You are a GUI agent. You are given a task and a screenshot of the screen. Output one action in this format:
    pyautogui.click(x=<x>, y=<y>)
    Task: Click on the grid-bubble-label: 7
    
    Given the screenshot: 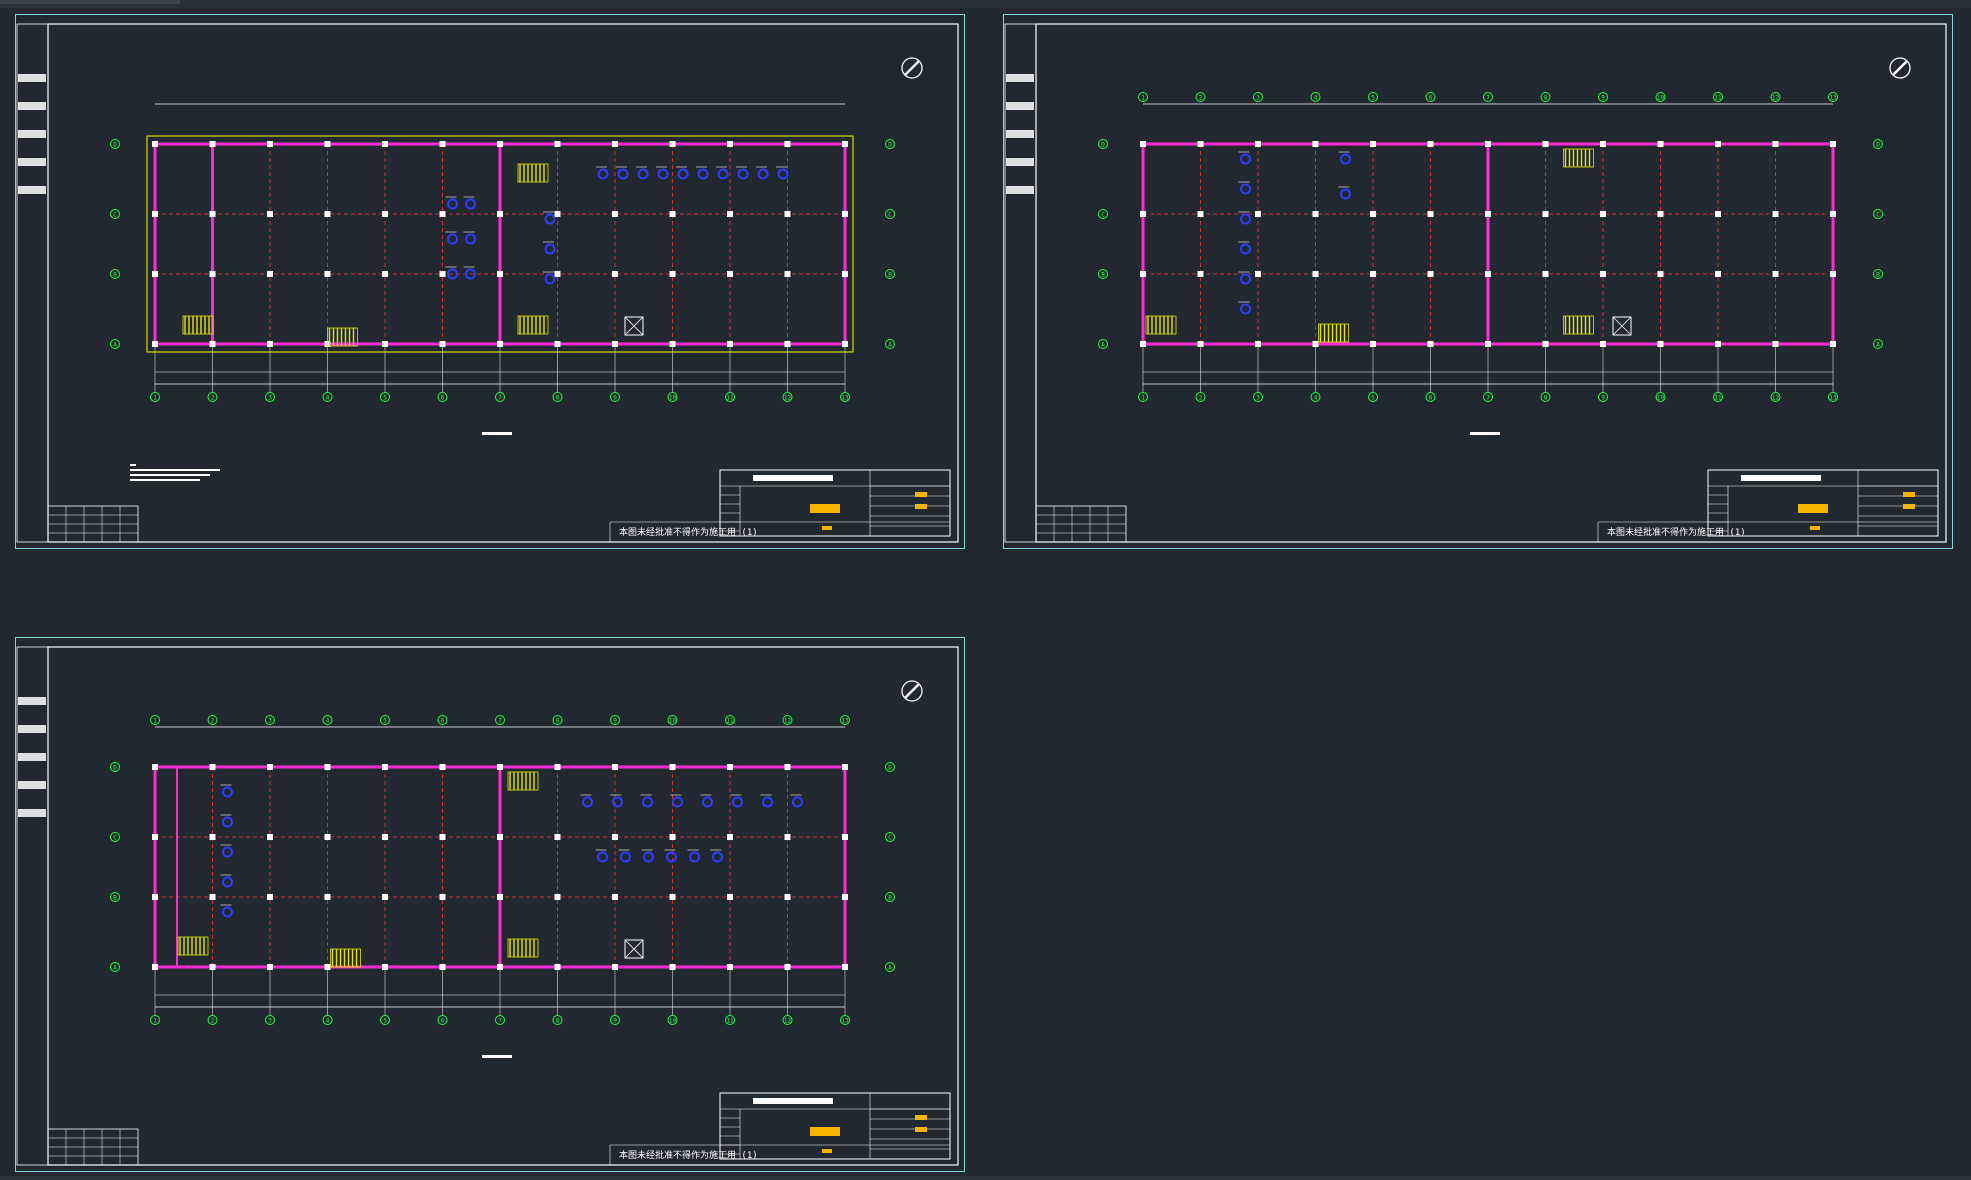 What is the action you would take?
    pyautogui.click(x=1488, y=398)
    